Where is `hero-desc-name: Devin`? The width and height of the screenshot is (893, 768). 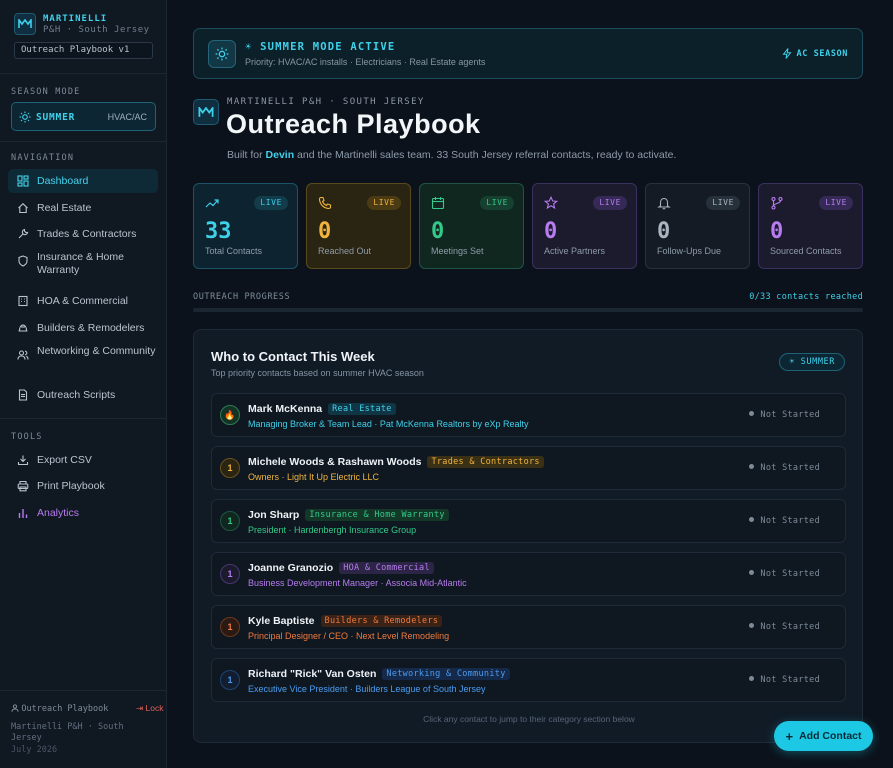
hero-desc-name: Devin is located at coordinates (280, 155).